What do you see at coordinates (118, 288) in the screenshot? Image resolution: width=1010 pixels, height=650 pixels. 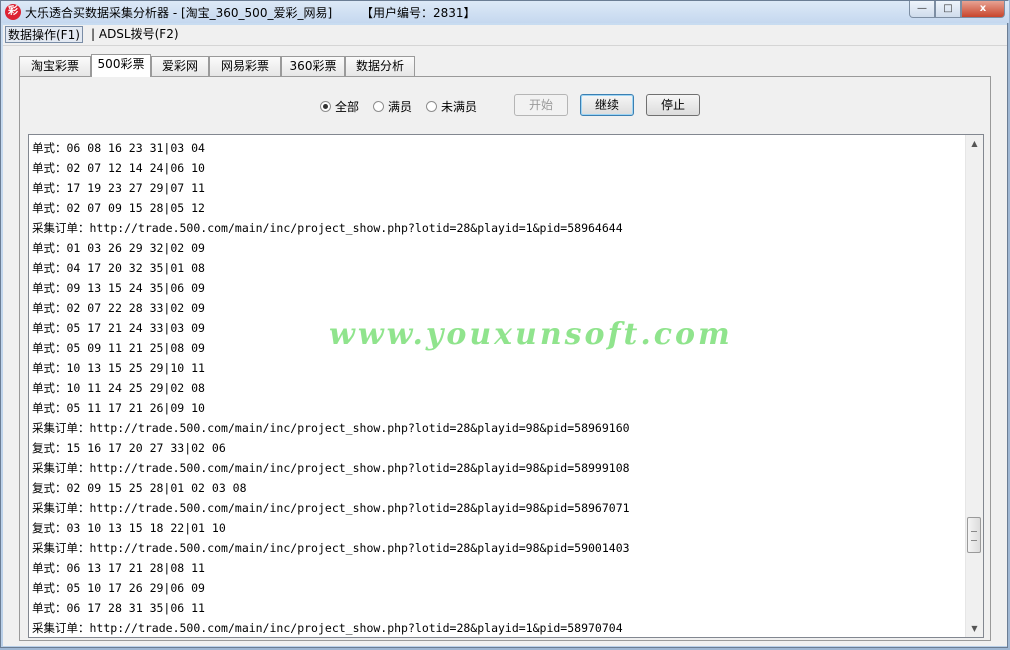 I see `log-line: 单式：09 13 15 24 35|06 09` at bounding box center [118, 288].